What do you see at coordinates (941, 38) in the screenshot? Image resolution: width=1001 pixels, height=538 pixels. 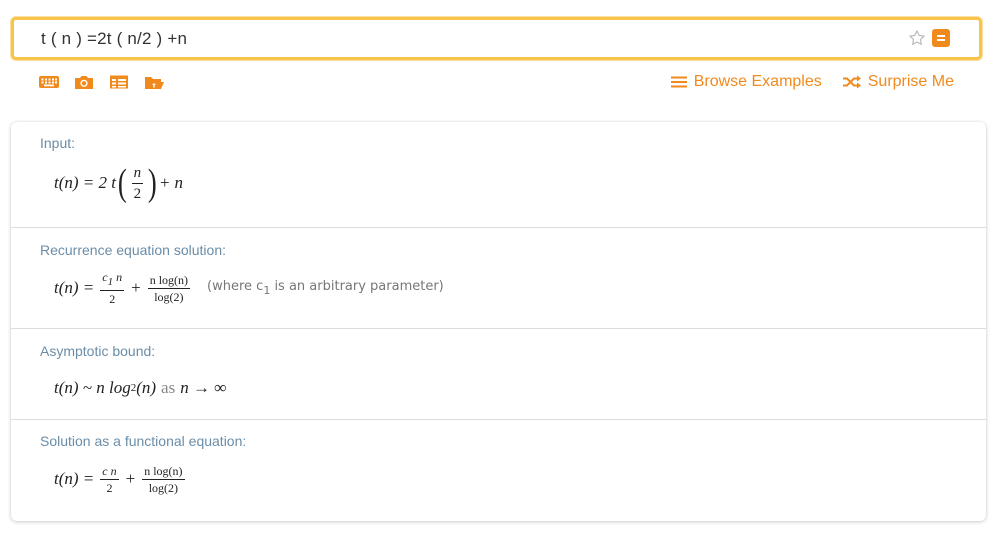 I see `compute-button` at bounding box center [941, 38].